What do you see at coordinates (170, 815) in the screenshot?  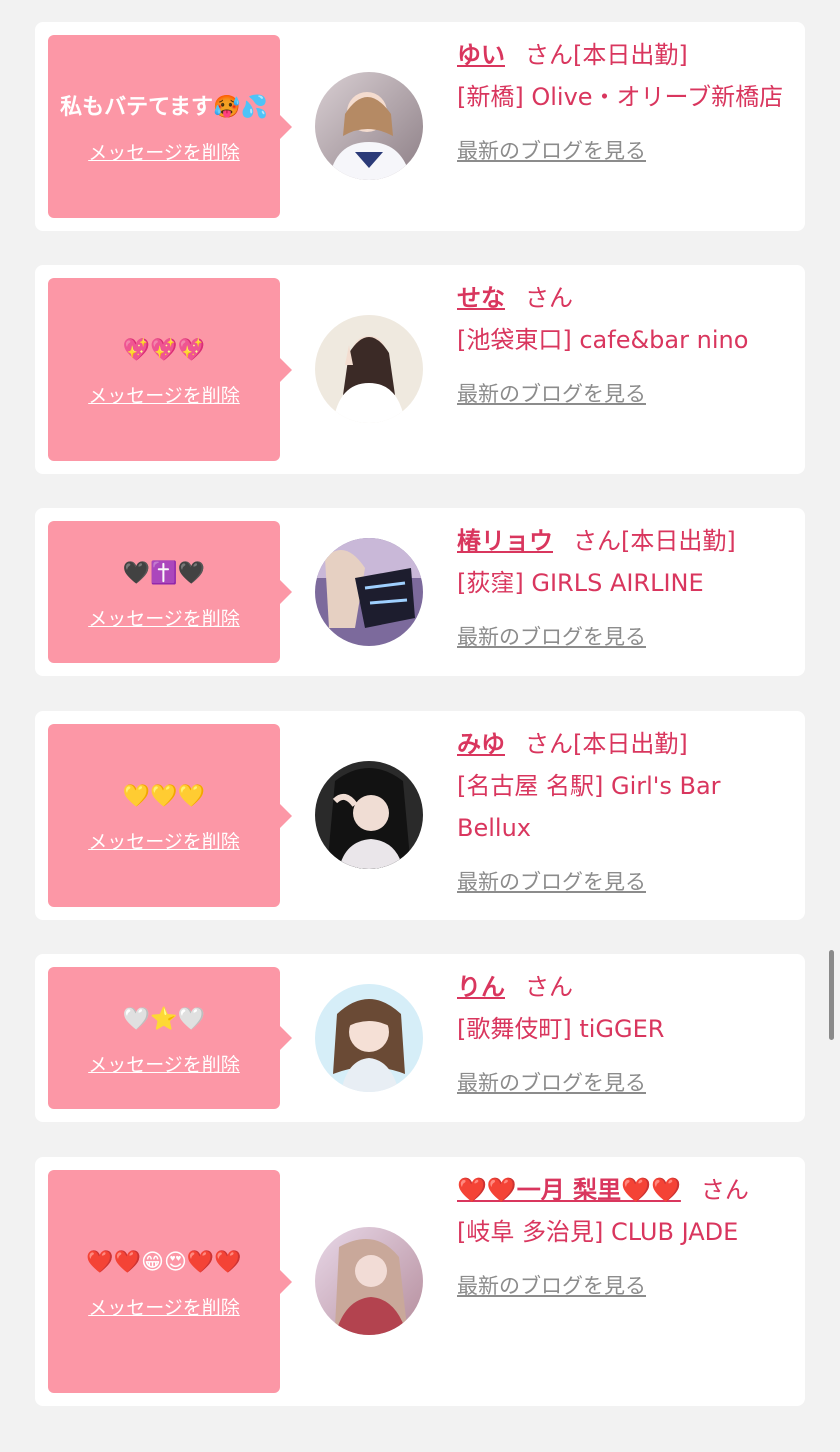 I see `message-bubble: 💛💛💛 メッセージを削除` at bounding box center [170, 815].